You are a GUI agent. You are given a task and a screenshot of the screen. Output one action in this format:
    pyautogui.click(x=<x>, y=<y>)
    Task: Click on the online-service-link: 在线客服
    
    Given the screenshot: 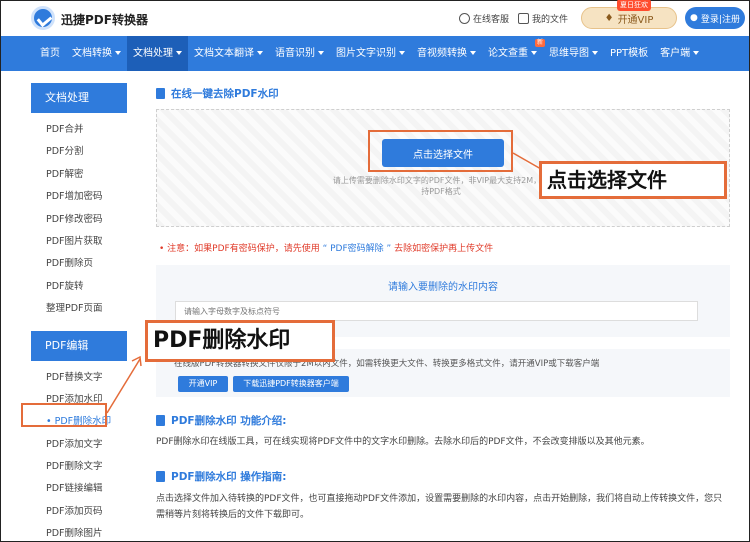 What is the action you would take?
    pyautogui.click(x=484, y=18)
    